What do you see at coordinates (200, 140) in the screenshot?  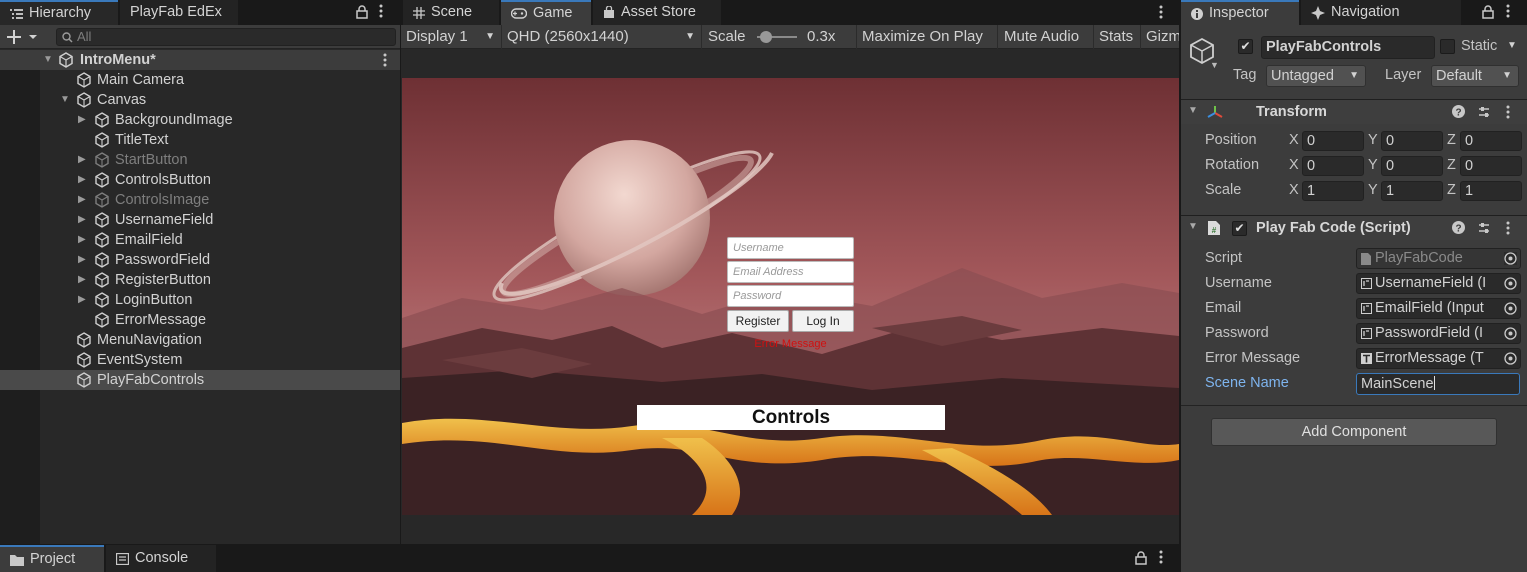 I see `hierarchy-item: TitleText` at bounding box center [200, 140].